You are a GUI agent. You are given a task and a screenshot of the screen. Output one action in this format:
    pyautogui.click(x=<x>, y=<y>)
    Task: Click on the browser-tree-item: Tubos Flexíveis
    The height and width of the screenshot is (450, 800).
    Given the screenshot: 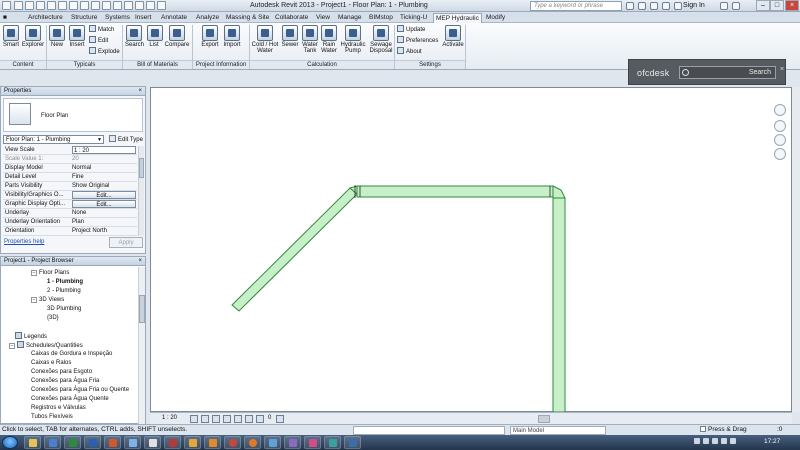 What is the action you would take?
    pyautogui.click(x=52, y=417)
    